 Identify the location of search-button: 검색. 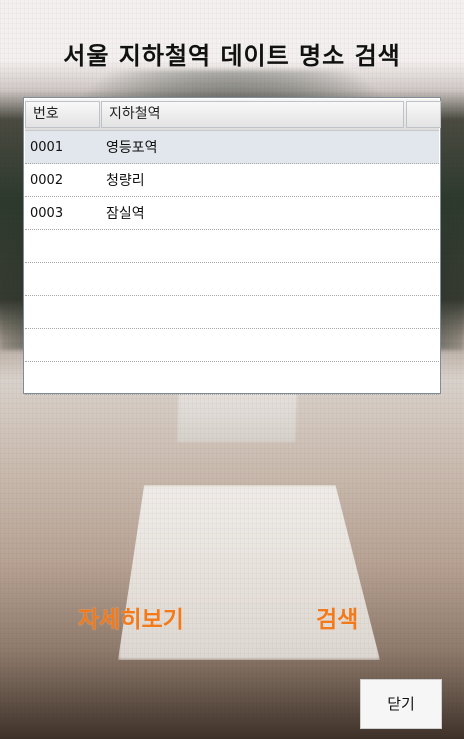
(337, 617).